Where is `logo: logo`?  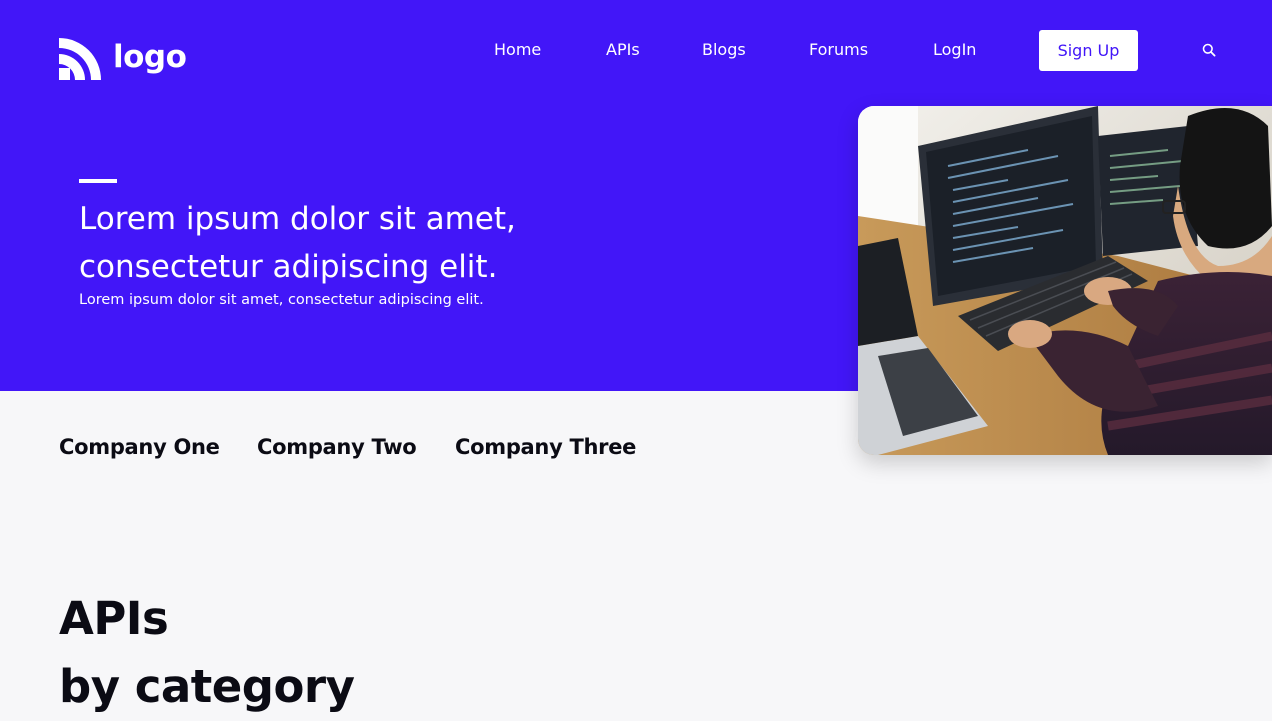
logo: logo is located at coordinates (123, 58).